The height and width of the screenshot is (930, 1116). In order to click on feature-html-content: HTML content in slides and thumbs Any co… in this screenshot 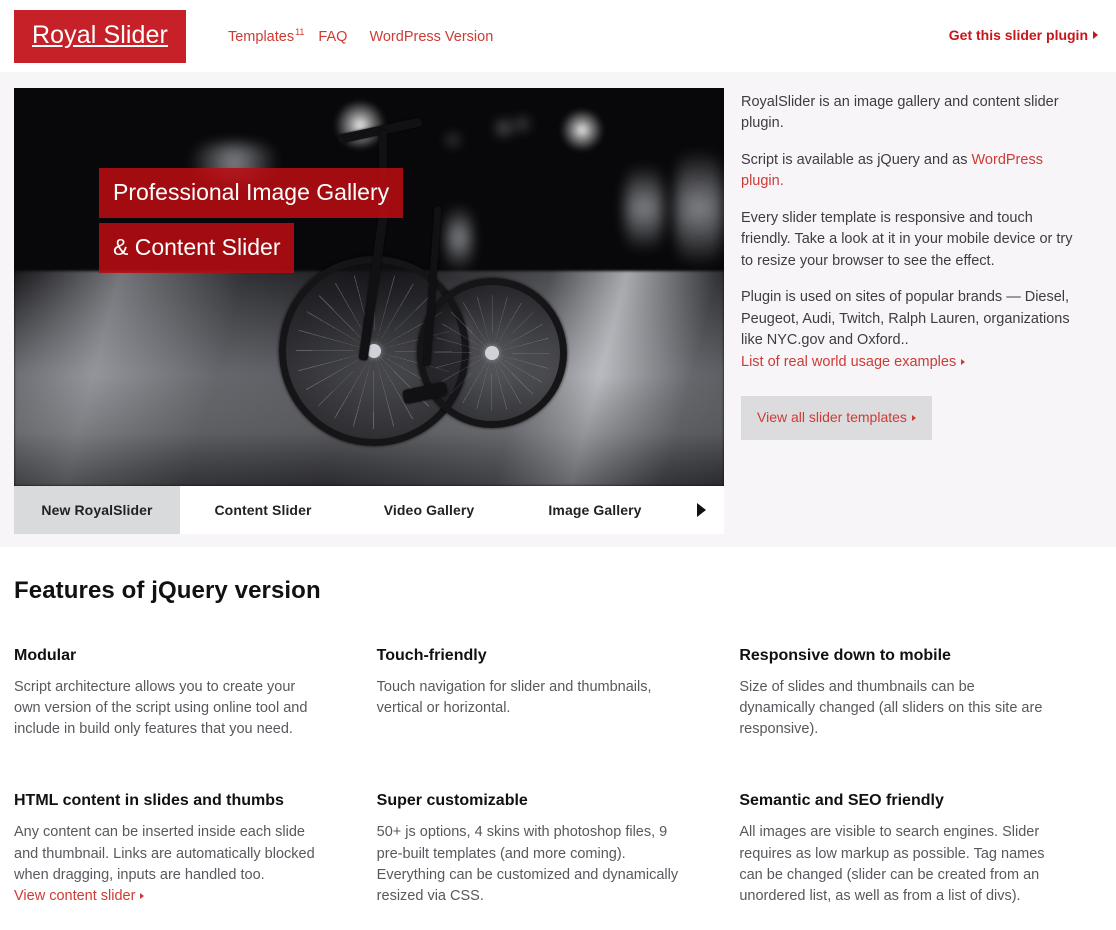, I will do `click(195, 849)`.